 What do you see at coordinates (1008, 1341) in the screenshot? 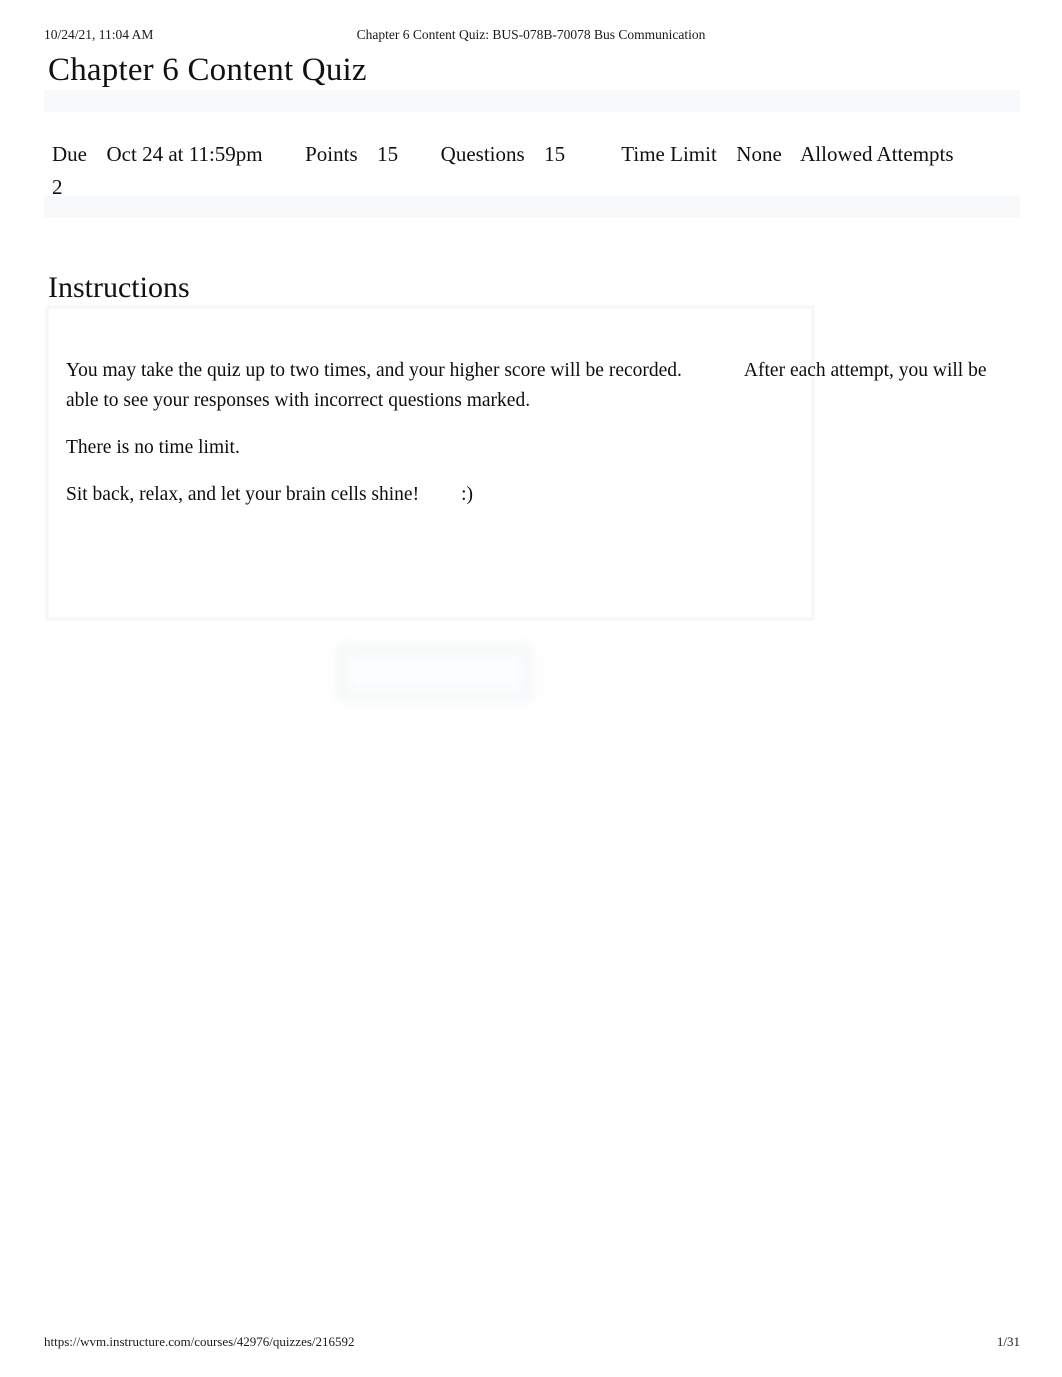
I see `print-footer-page-number: 1/31` at bounding box center [1008, 1341].